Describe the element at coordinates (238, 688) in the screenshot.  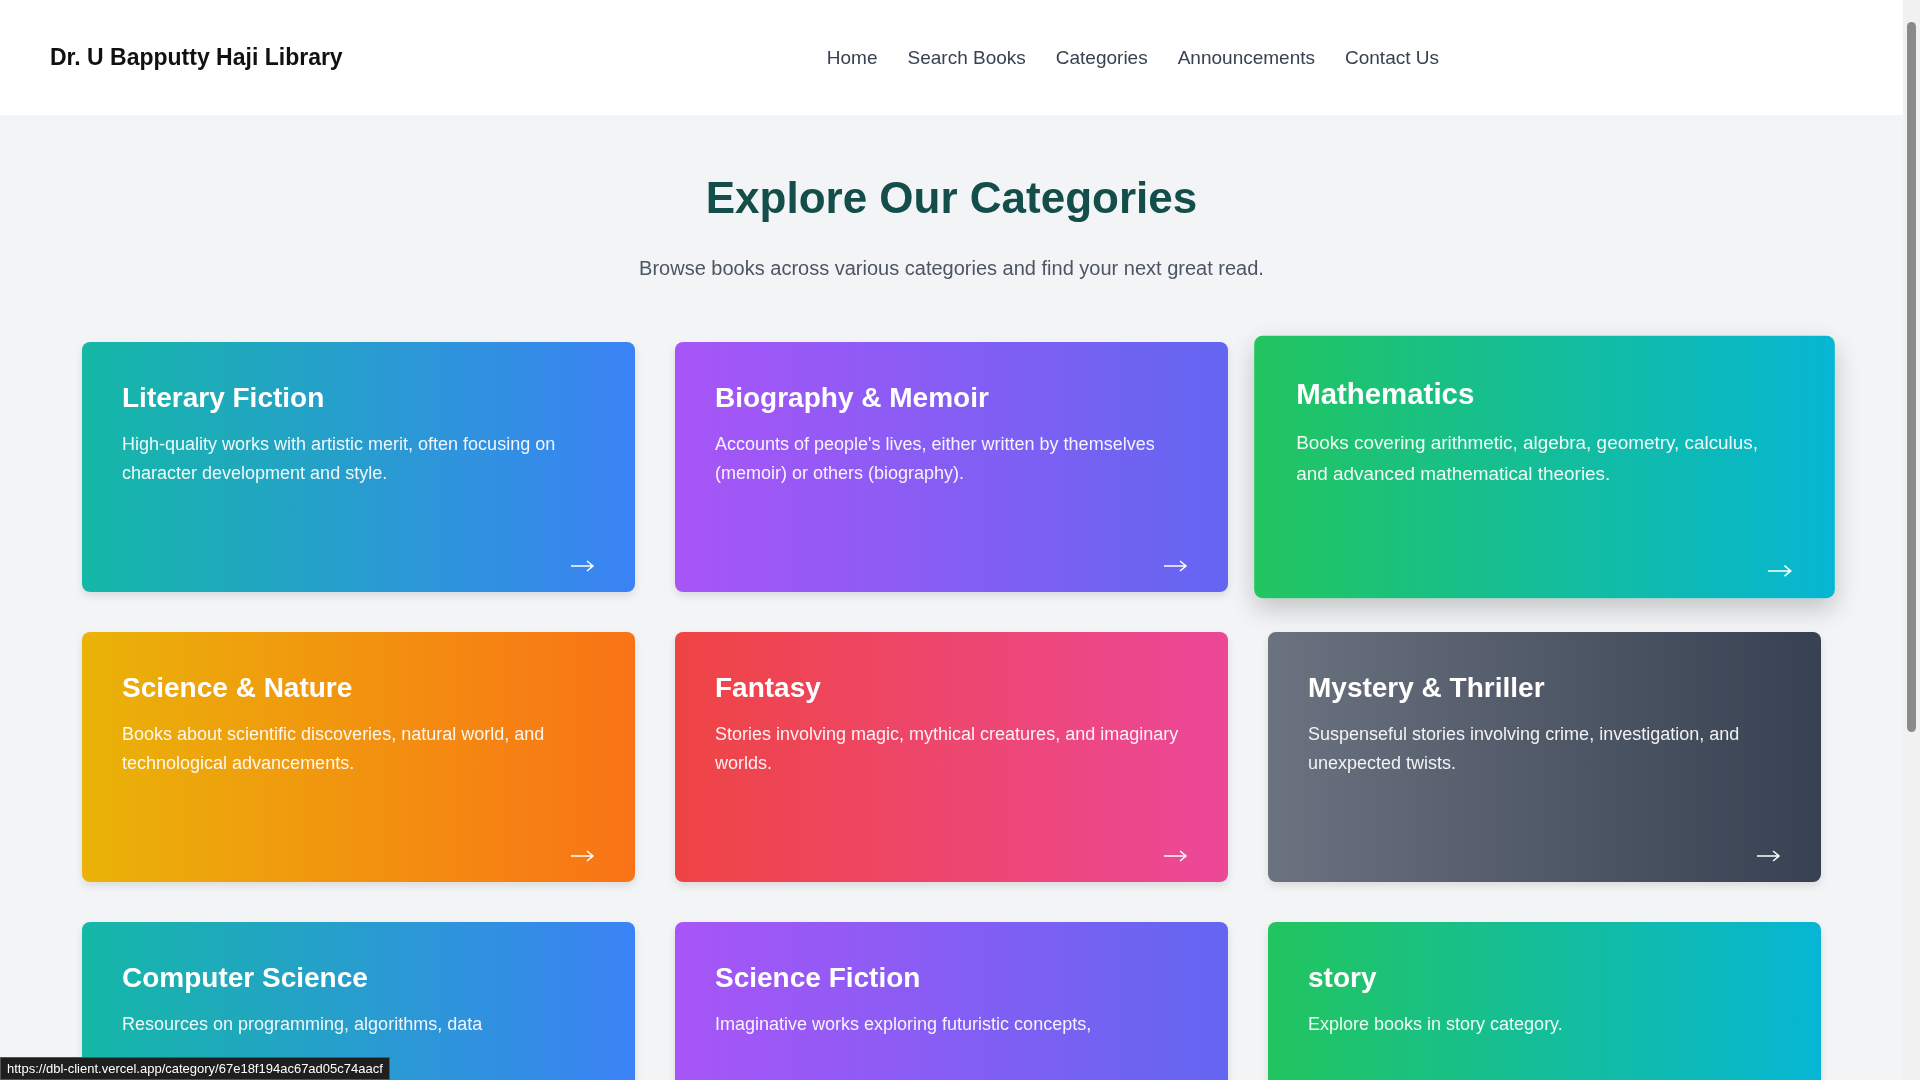
I see `category-title: Science & Nature` at that location.